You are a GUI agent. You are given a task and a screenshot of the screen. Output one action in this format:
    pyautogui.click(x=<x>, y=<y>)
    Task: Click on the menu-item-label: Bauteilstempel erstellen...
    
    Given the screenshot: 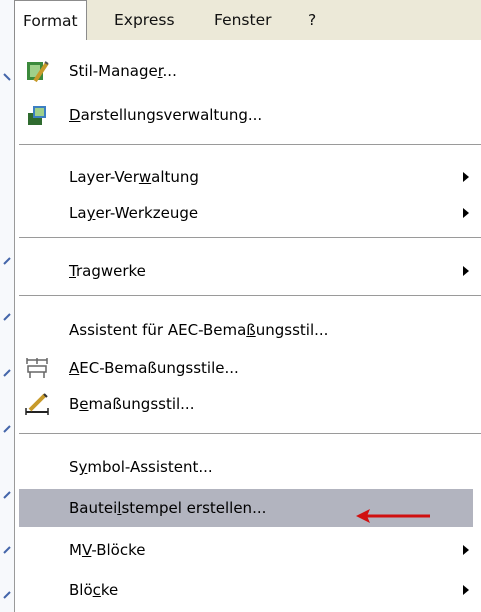 What is the action you would take?
    pyautogui.click(x=168, y=508)
    